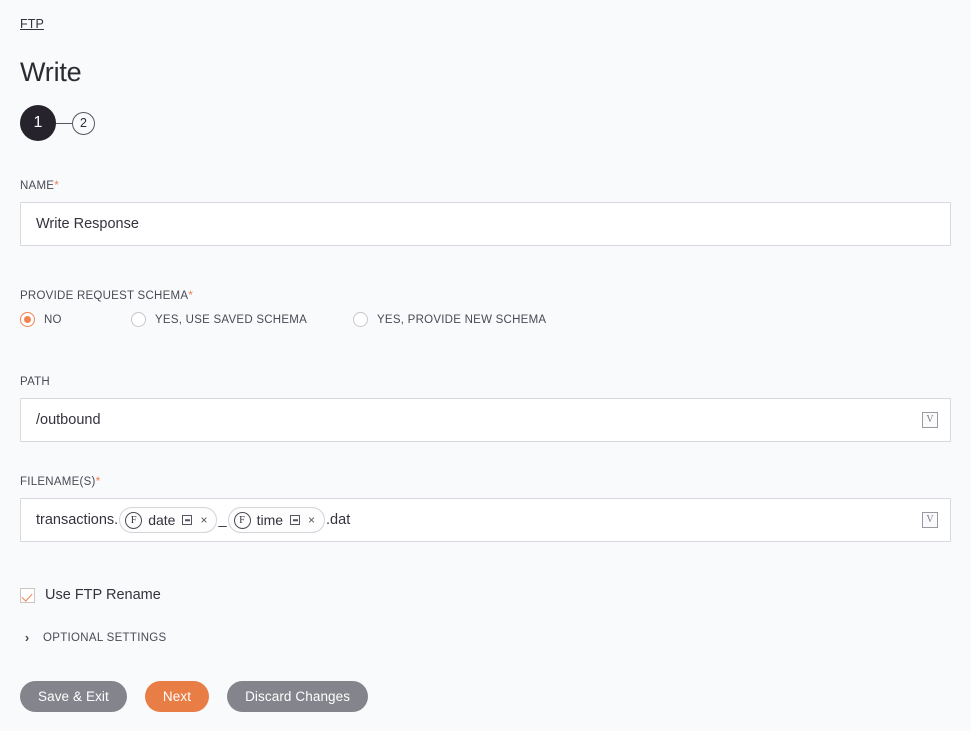 This screenshot has width=971, height=731. What do you see at coordinates (77, 520) in the screenshot?
I see `filenames-prefix-text: transactions.` at bounding box center [77, 520].